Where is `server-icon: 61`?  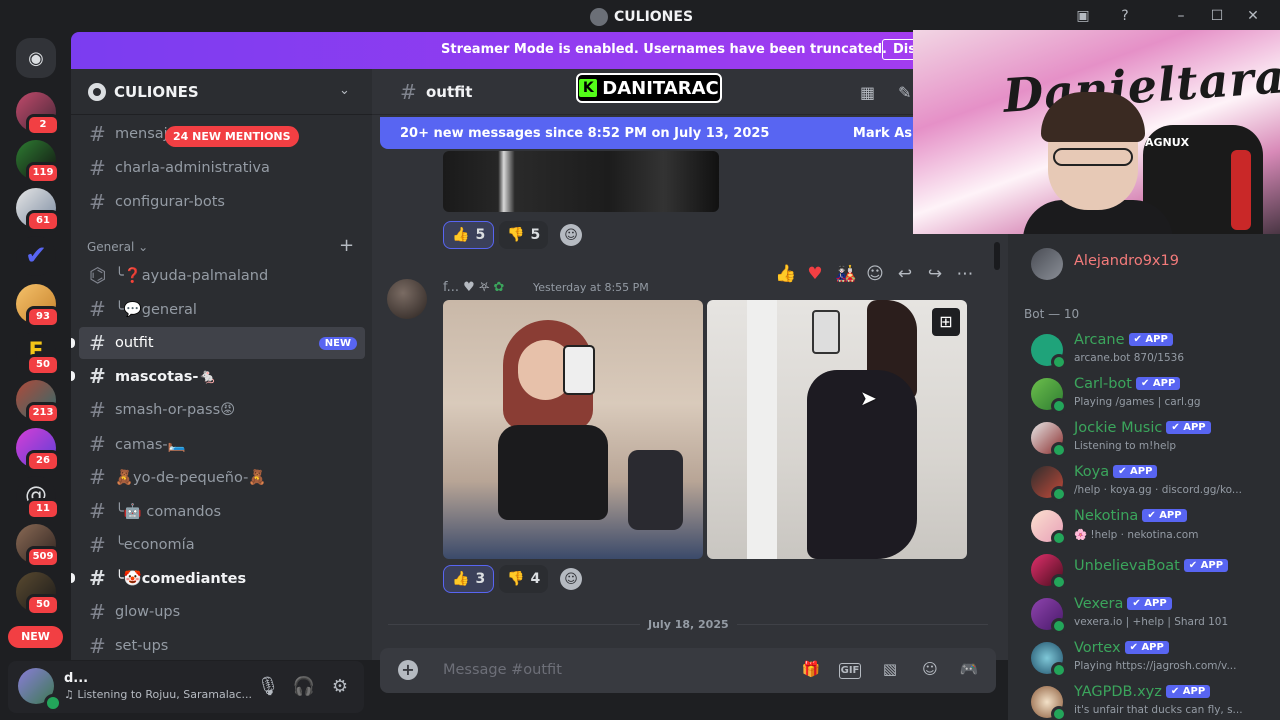
server-icon: 61 is located at coordinates (38, 210).